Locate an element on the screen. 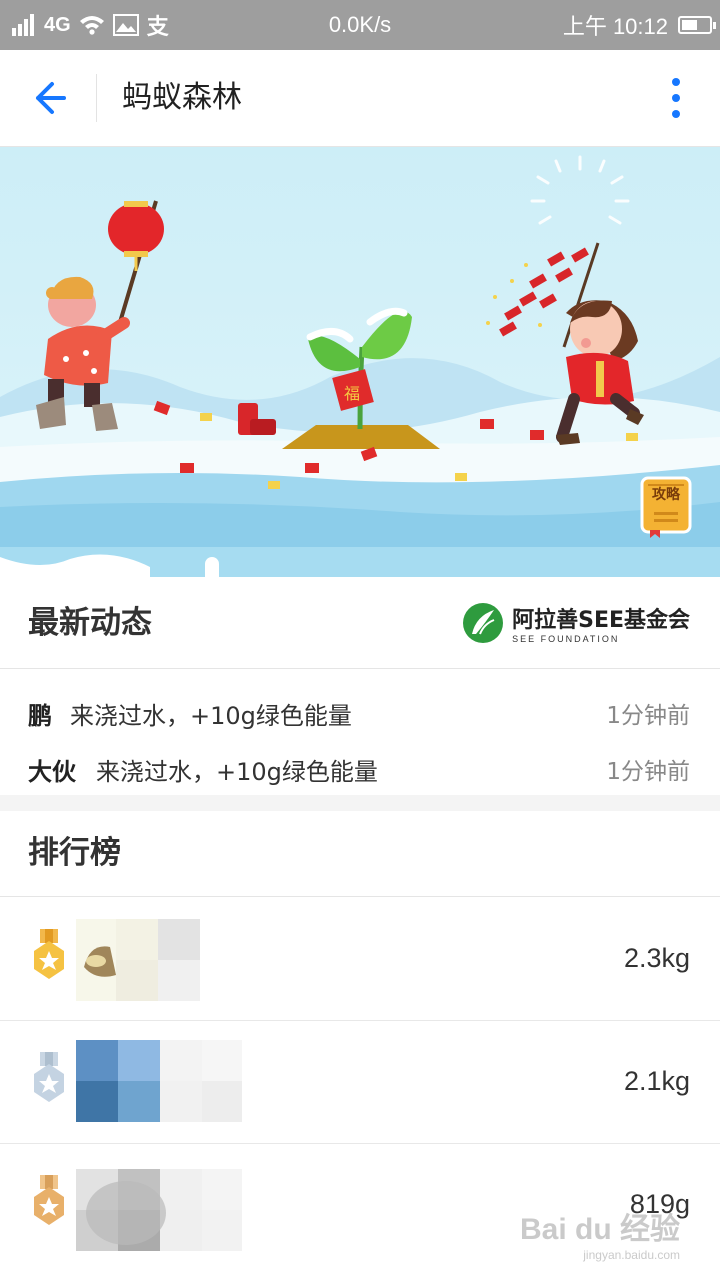 The width and height of the screenshot is (720, 1280). energy-value: 2.3kg is located at coordinates (656, 958).